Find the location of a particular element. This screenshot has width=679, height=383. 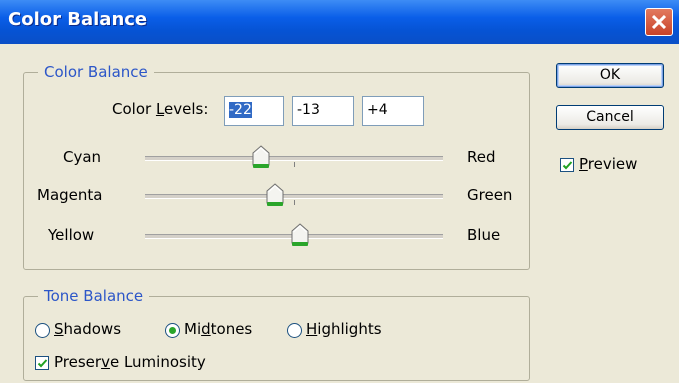

slider-right-label-red: Red is located at coordinates (481, 157).